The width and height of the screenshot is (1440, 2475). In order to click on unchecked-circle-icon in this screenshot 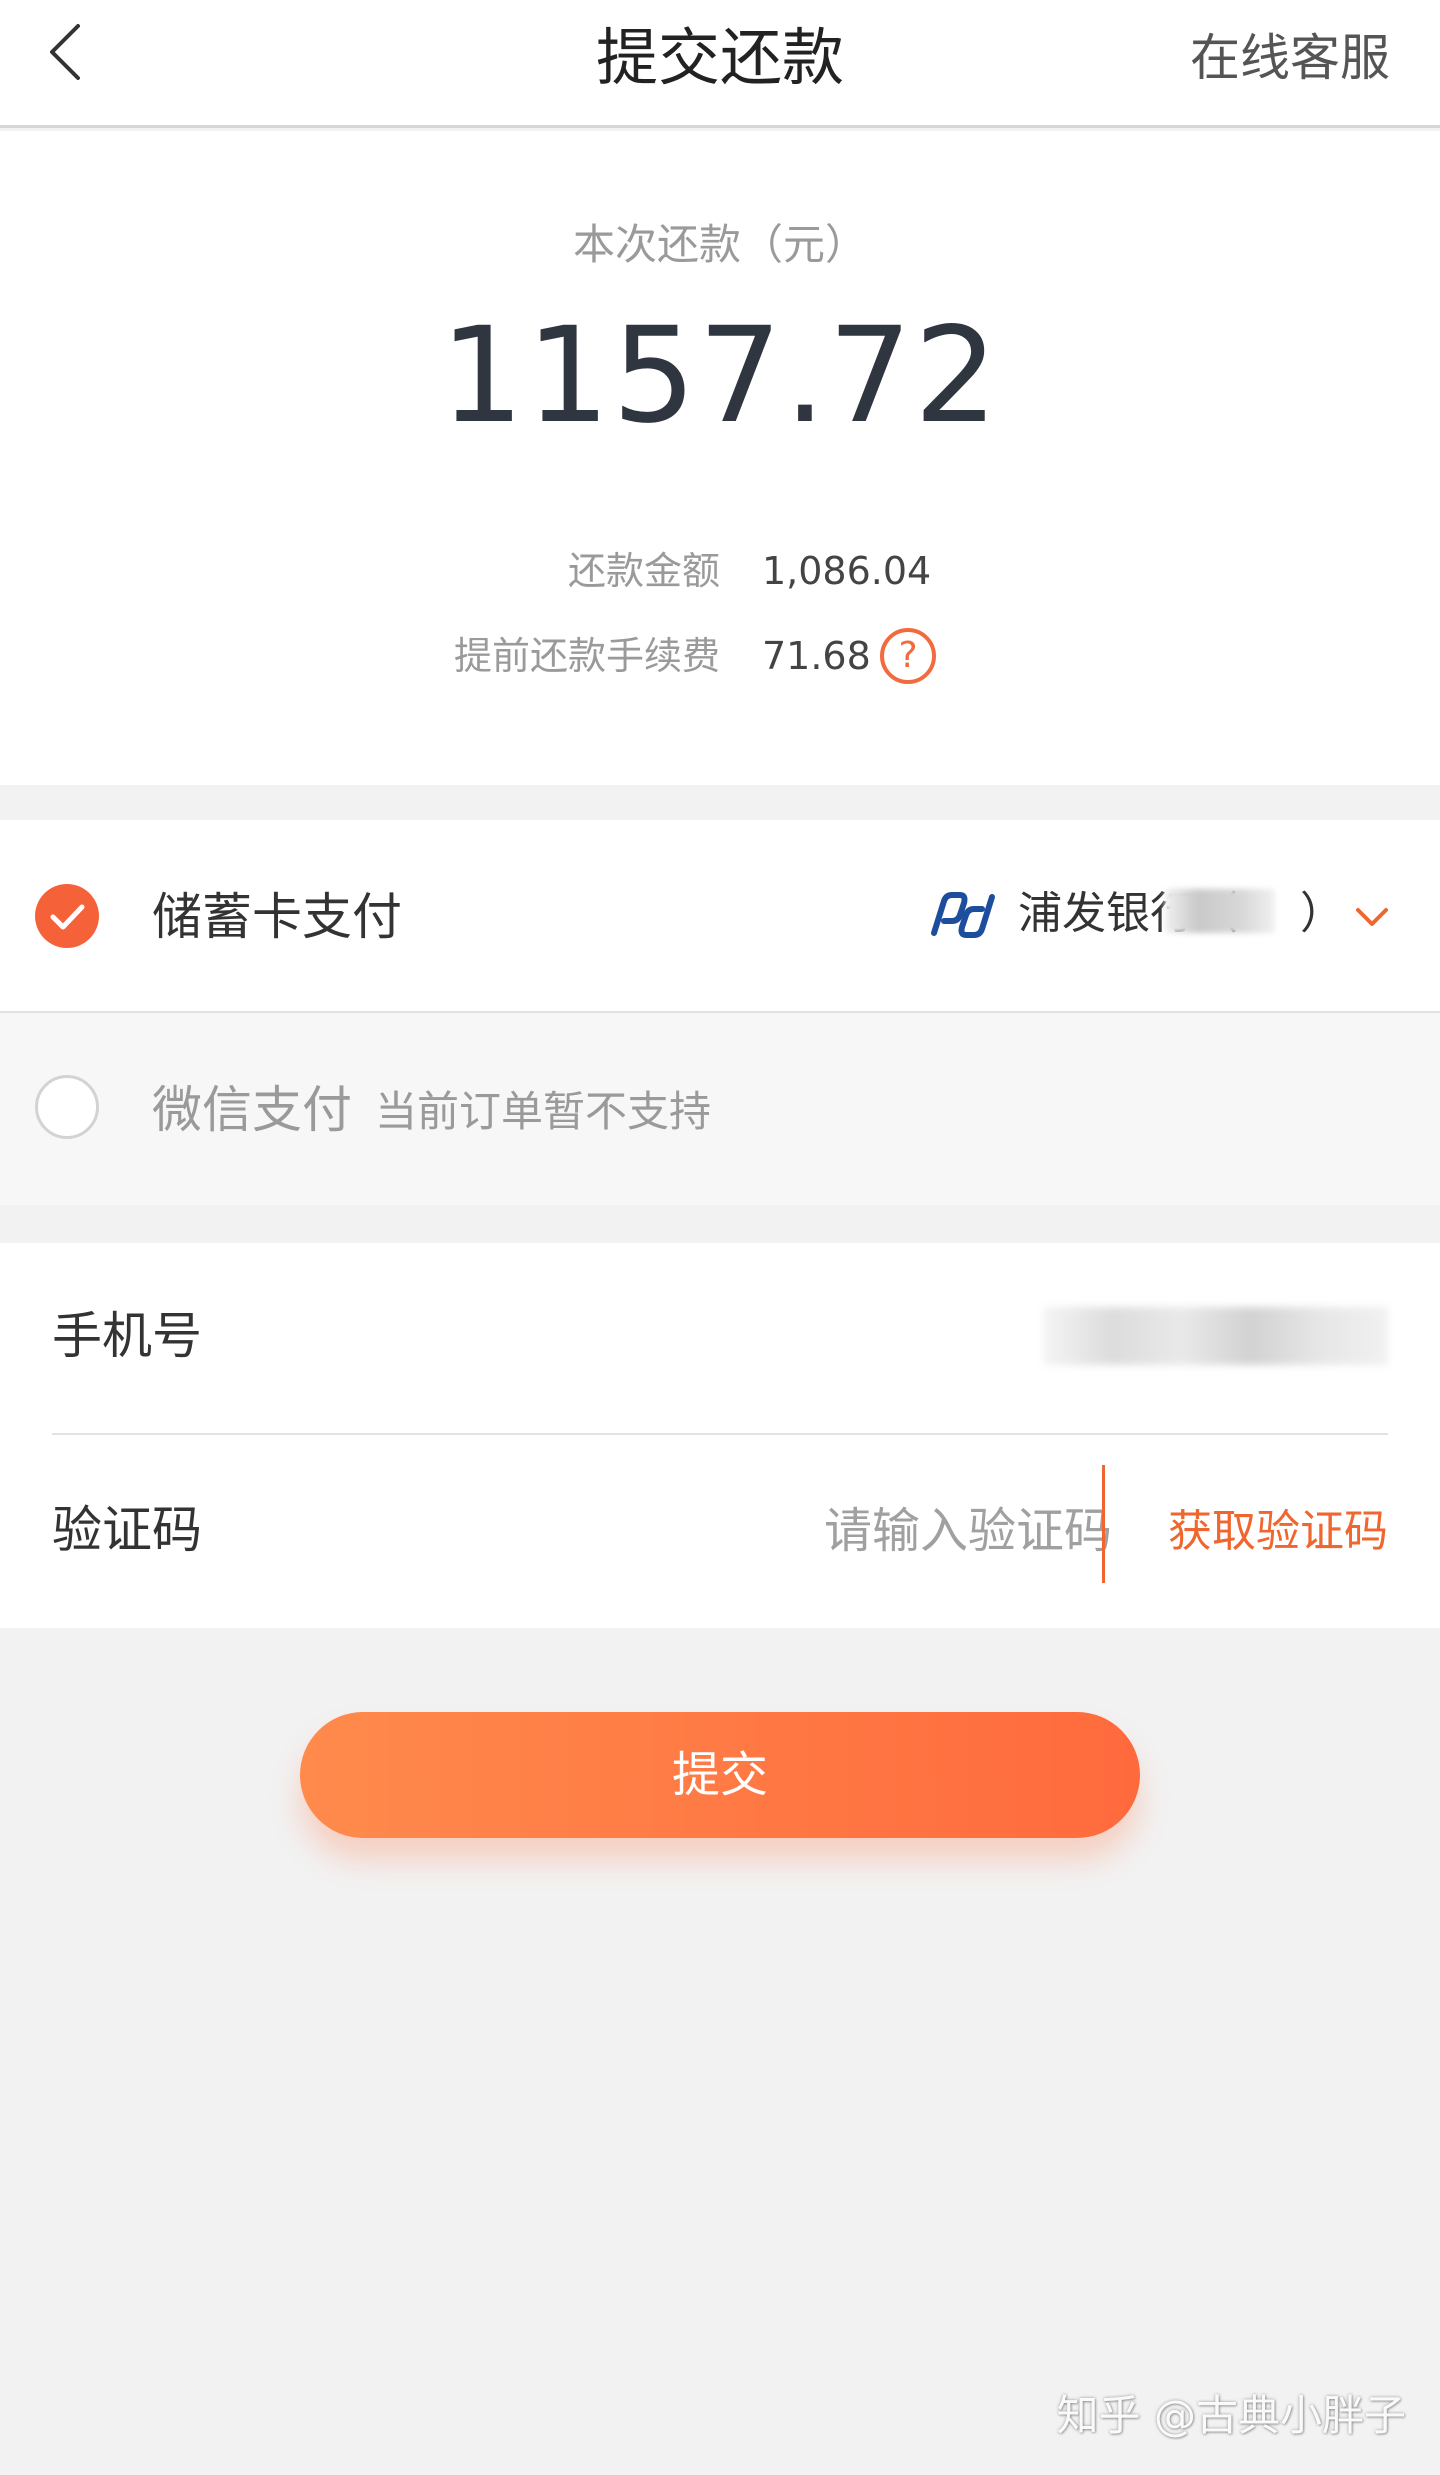, I will do `click(67, 1107)`.